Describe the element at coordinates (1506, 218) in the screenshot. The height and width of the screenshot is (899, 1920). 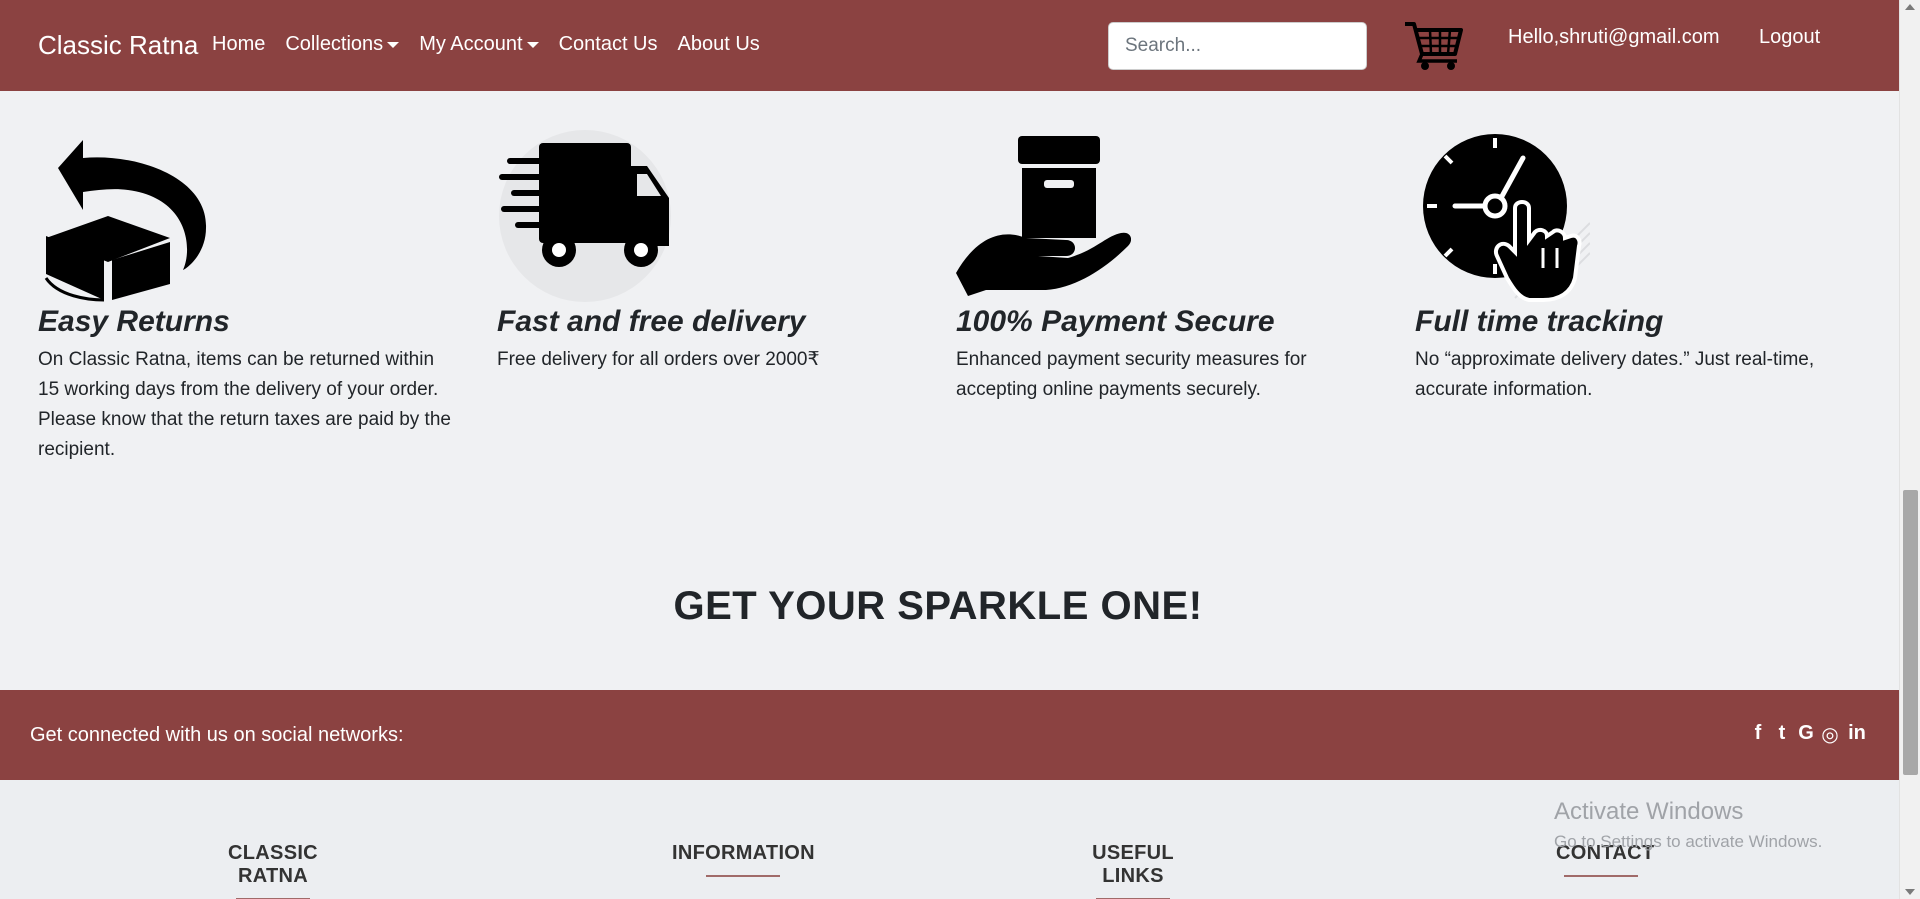
I see `tracking-clock-icon` at that location.